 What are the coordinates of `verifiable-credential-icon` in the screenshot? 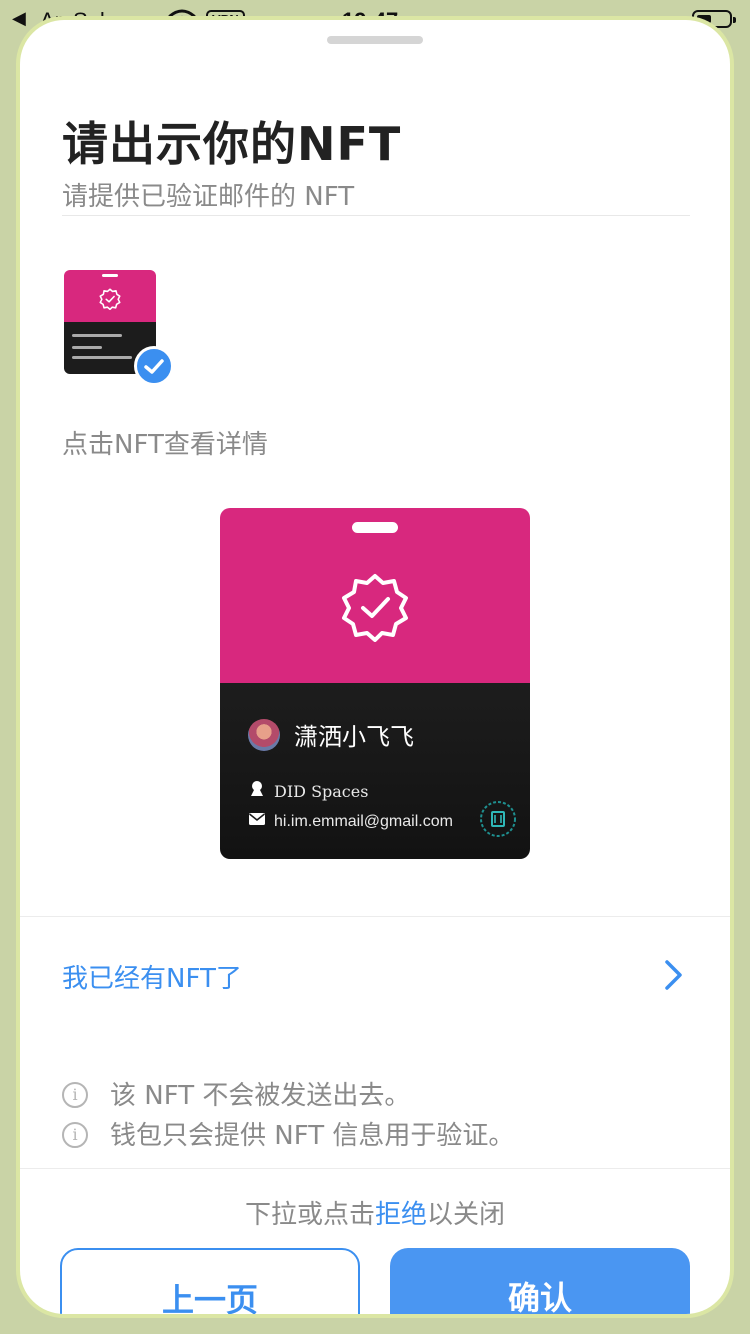 It's located at (498, 819).